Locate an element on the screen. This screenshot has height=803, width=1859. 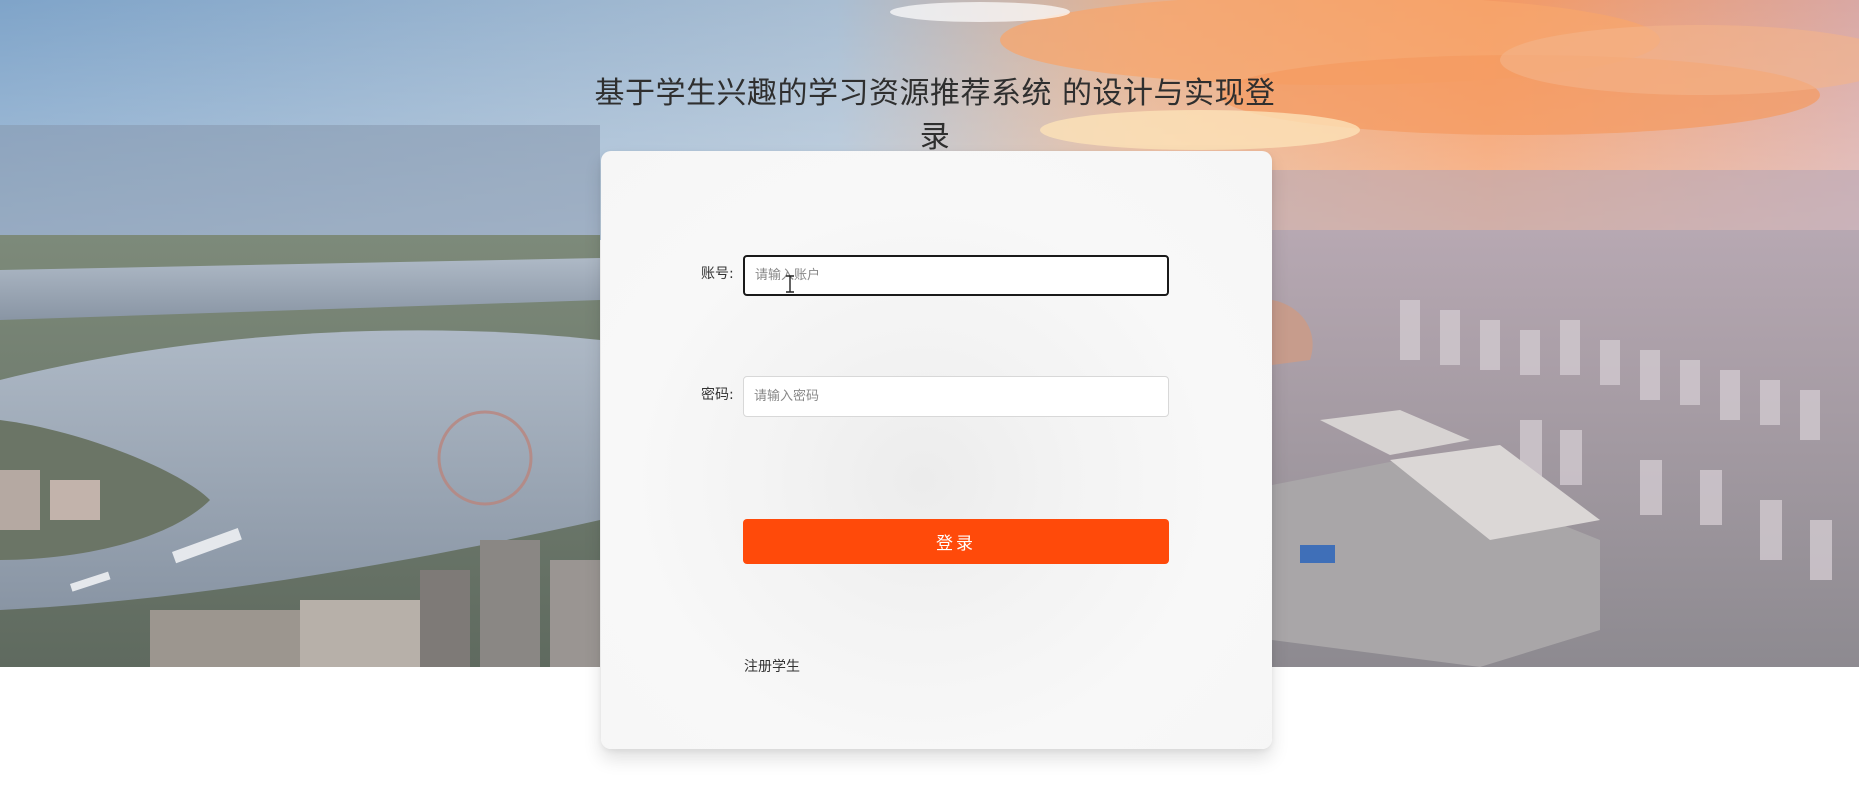
text-cursor-icon is located at coordinates (790, 284).